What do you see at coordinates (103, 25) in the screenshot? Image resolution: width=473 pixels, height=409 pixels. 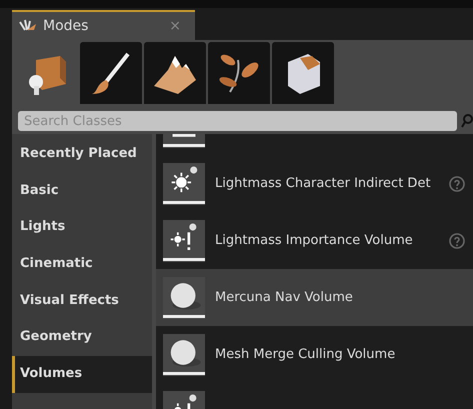 I see `modes-tab: Modes ×` at bounding box center [103, 25].